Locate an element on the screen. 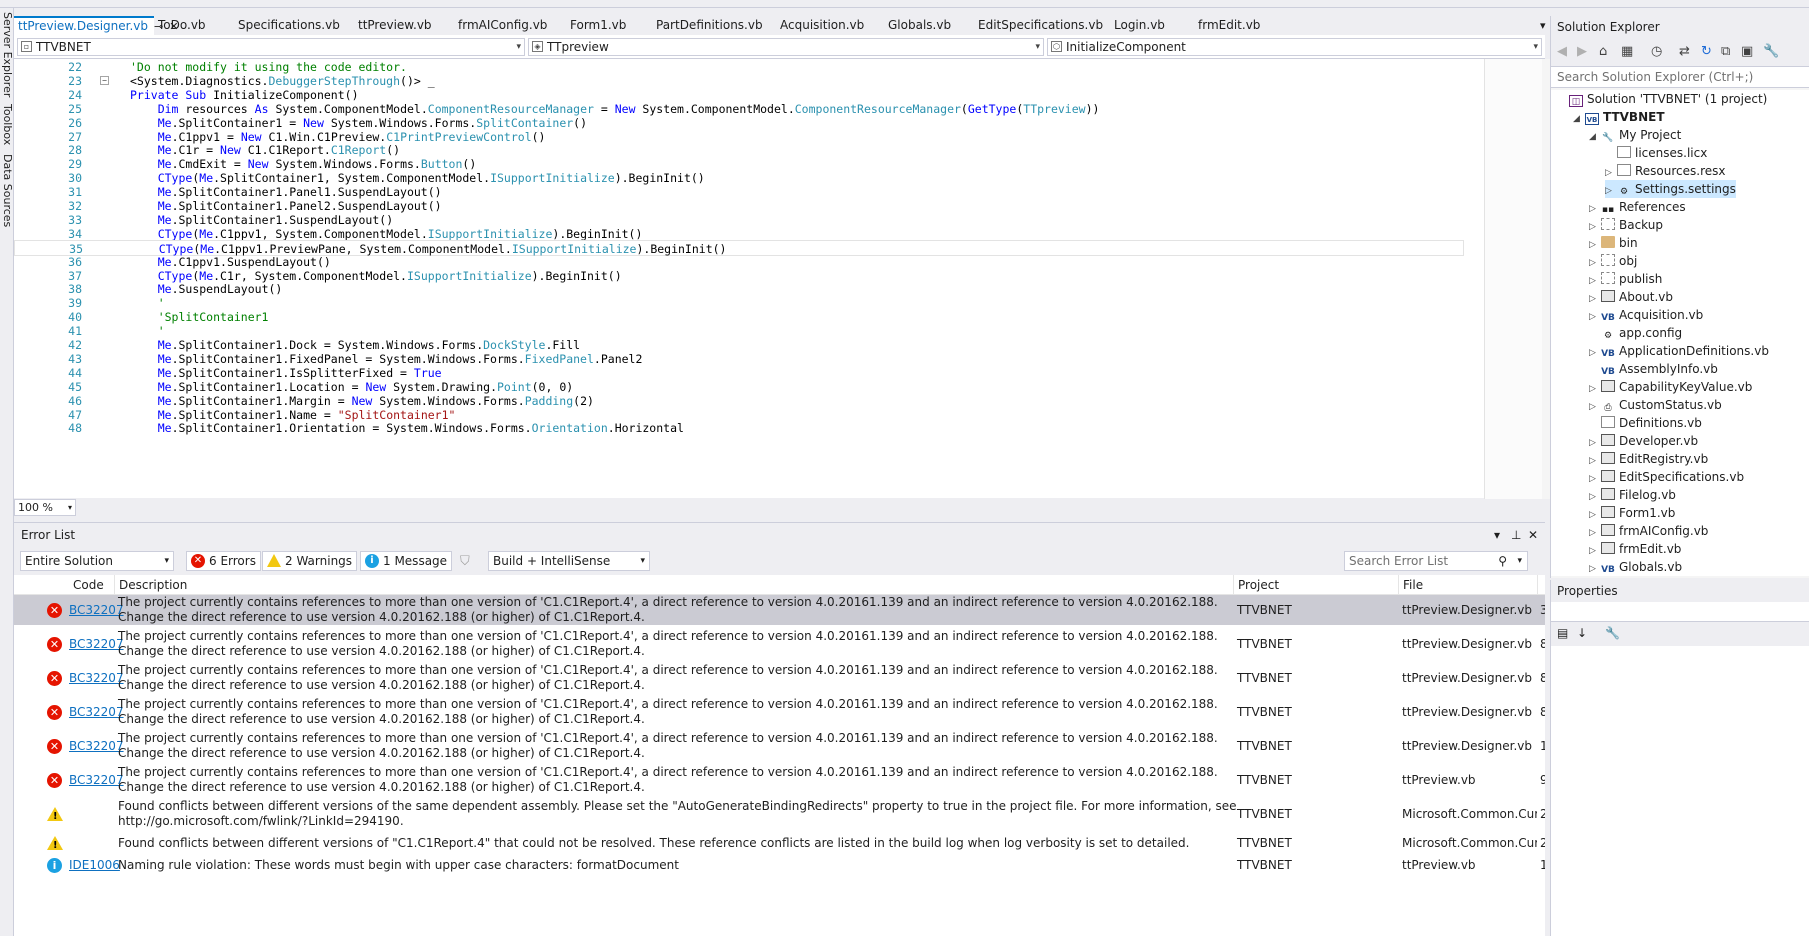 Image resolution: width=1809 pixels, height=936 pixels. tree-node: ▷ EditSpecifications.vb is located at coordinates (1666, 477).